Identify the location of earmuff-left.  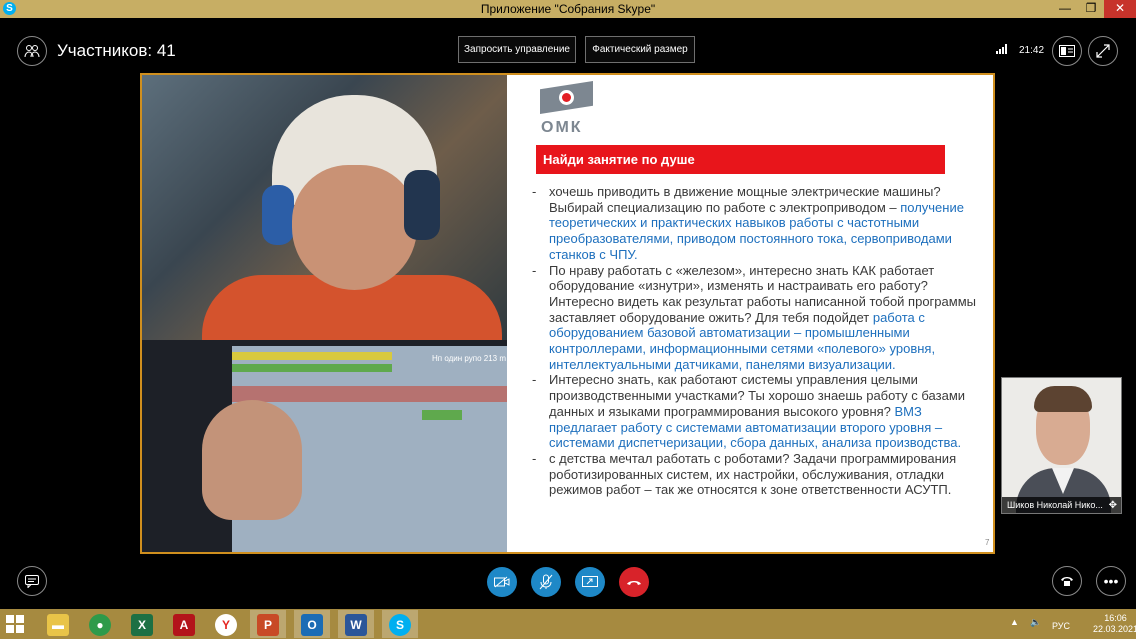
(278, 215).